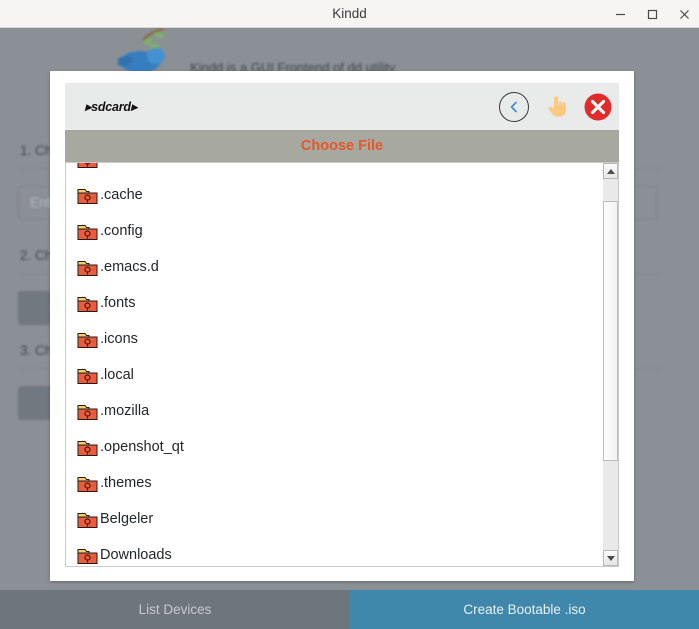 This screenshot has height=629, width=699. I want to click on window-minimize-button, so click(620, 14).